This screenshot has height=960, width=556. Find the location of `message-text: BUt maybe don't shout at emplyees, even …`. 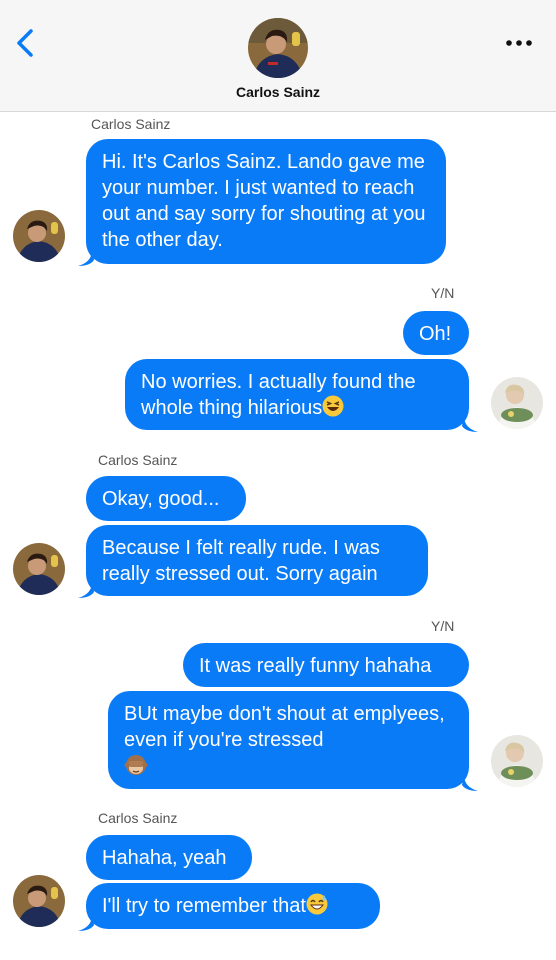

message-text: BUt maybe don't shout at emplyees, even … is located at coordinates (284, 727).